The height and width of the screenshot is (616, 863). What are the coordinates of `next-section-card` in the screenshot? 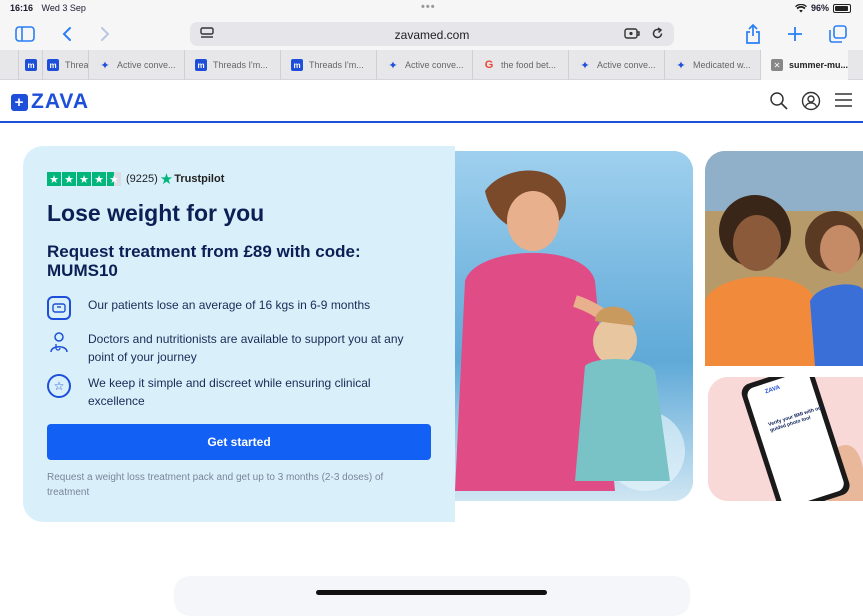 It's located at (432, 596).